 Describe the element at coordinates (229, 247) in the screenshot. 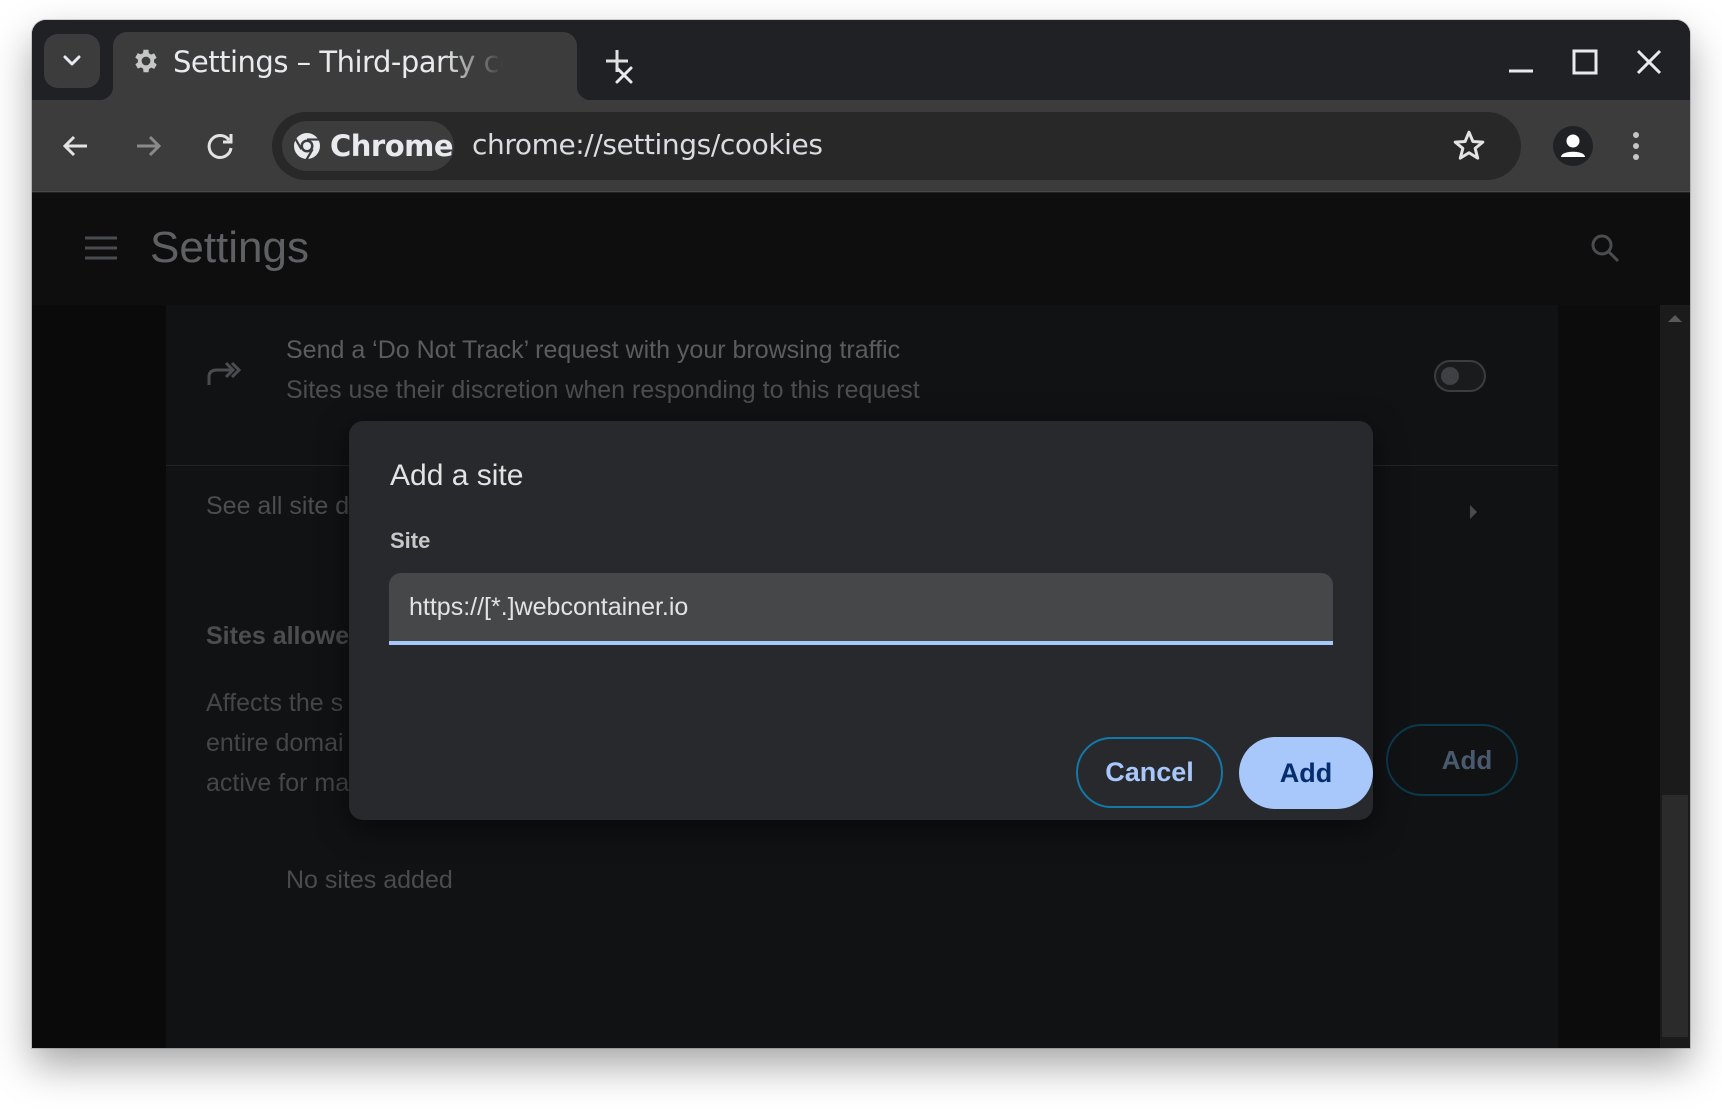

I see `page-title: Settings` at that location.